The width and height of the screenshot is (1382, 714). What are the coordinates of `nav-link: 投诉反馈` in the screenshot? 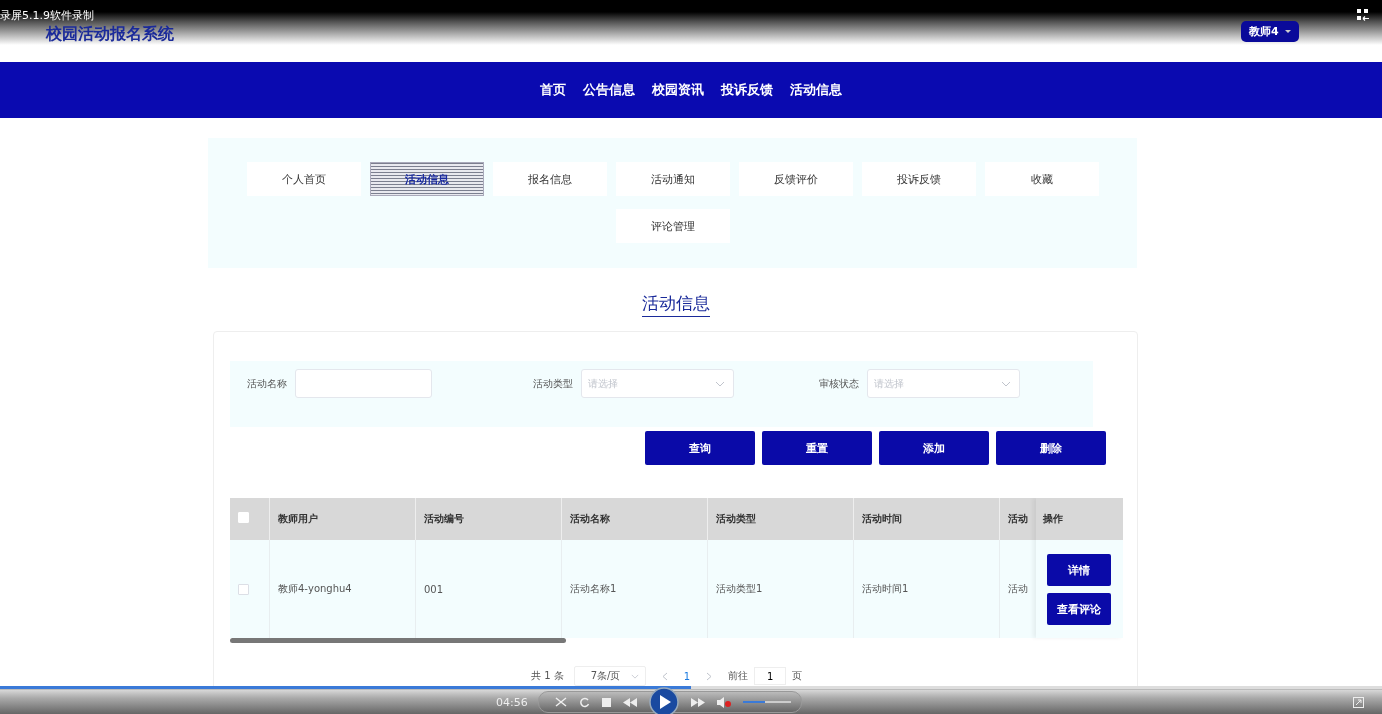 It's located at (747, 90).